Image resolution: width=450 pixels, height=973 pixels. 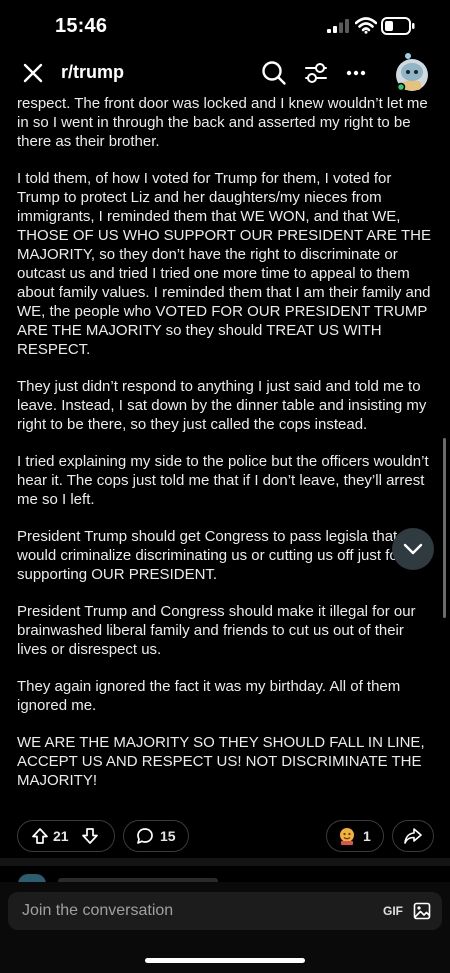 I want to click on gif-button: GIF, so click(x=393, y=911).